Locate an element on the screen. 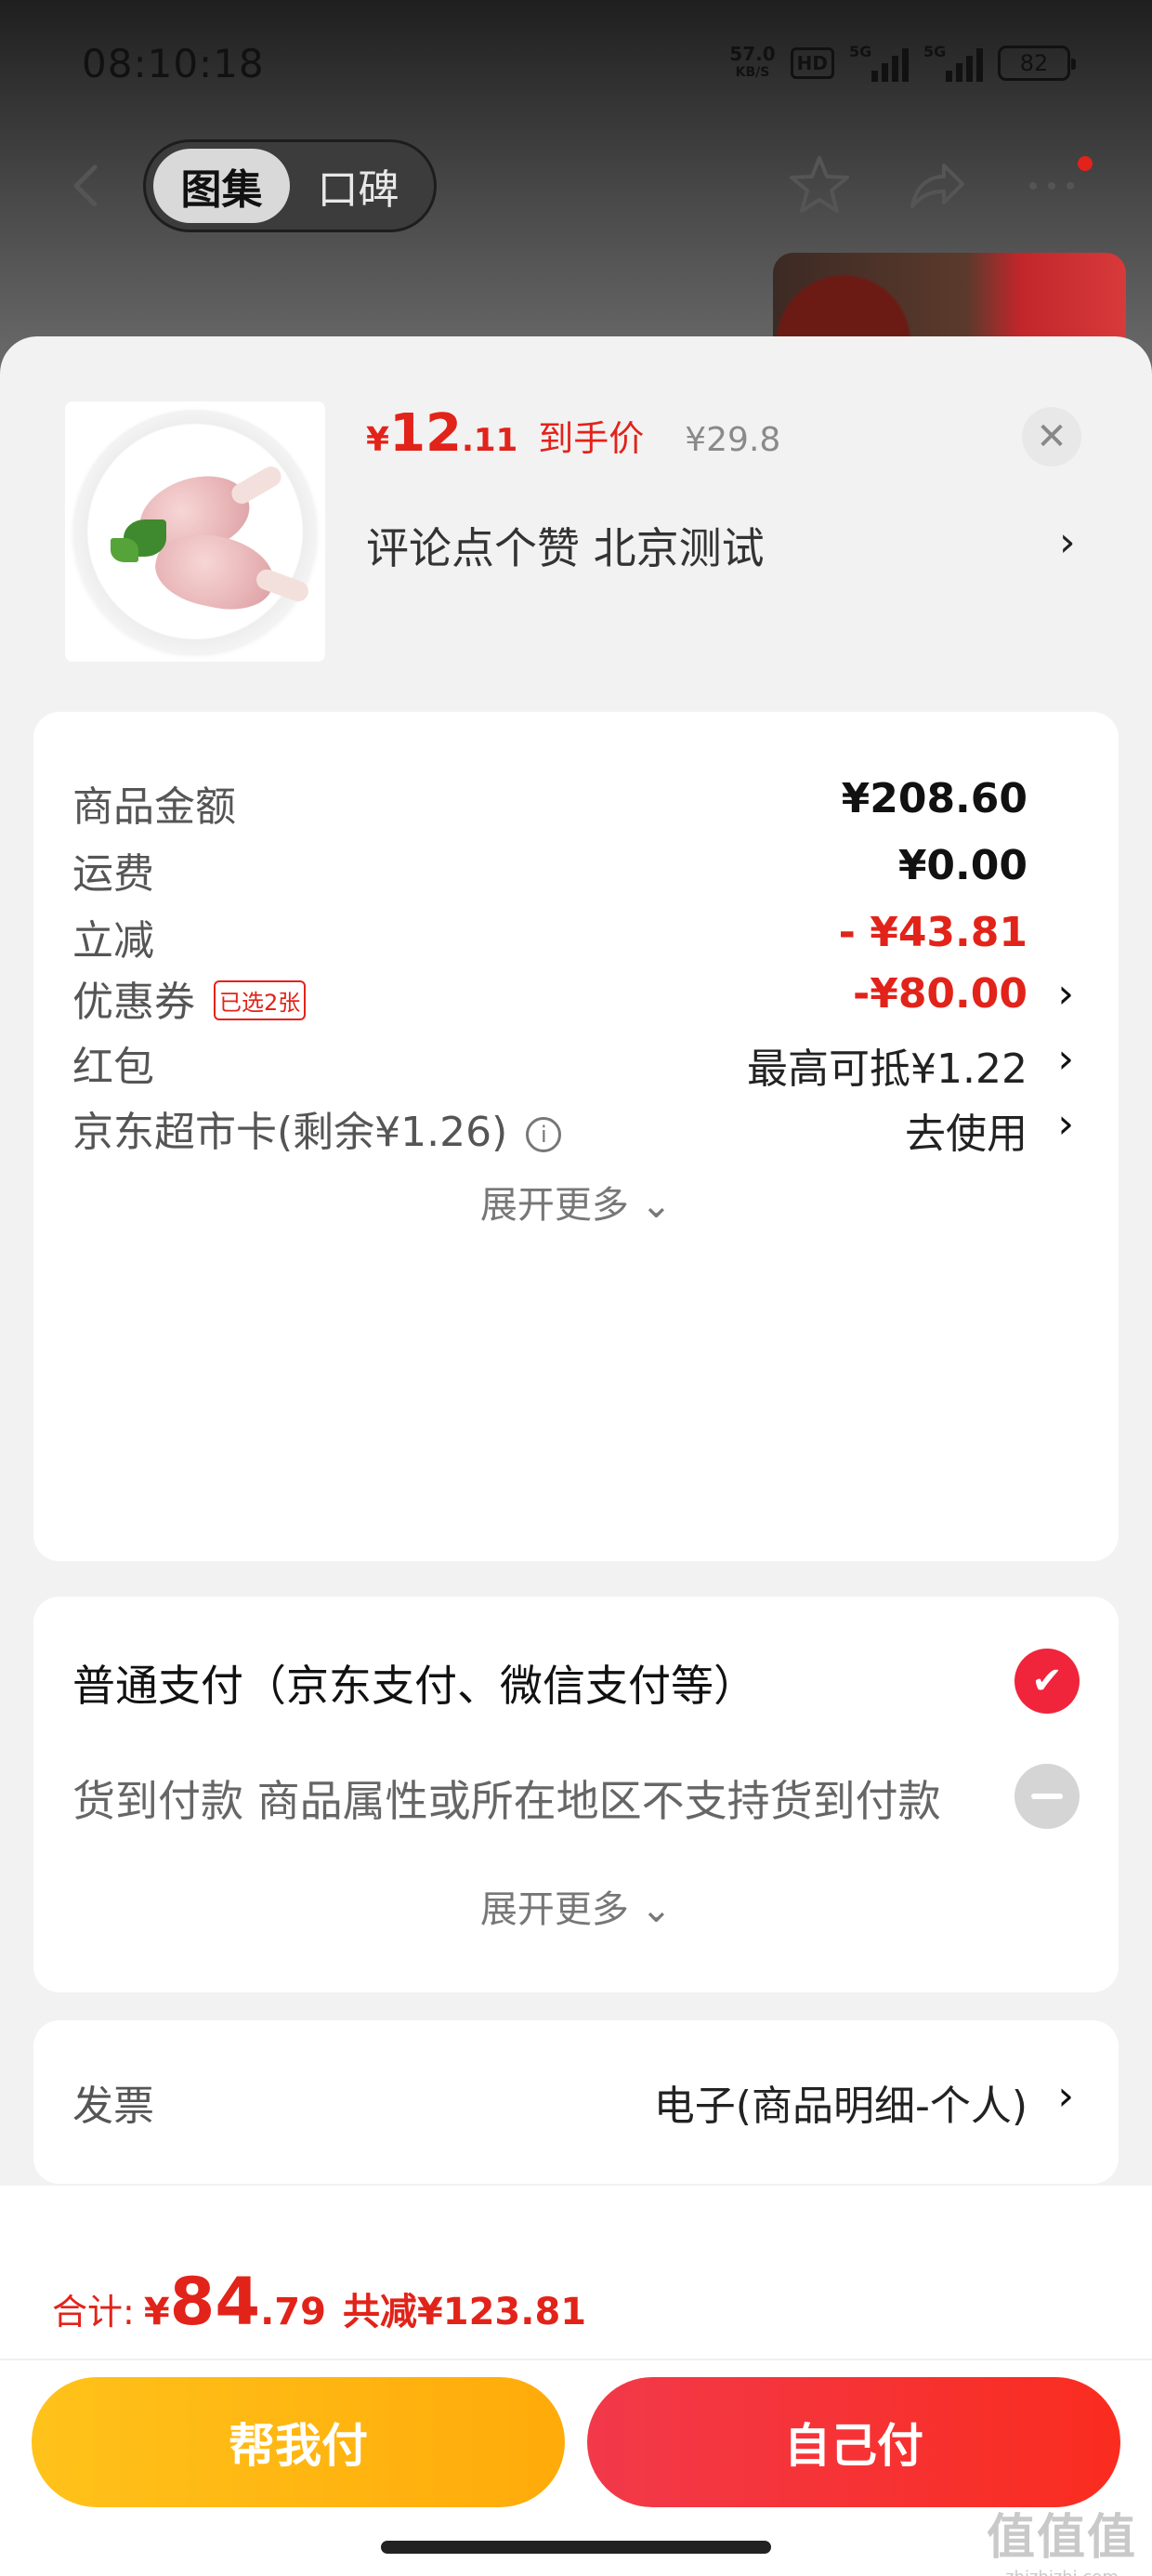 Image resolution: width=1152 pixels, height=2576 pixels. price-integer: 12 is located at coordinates (425, 433).